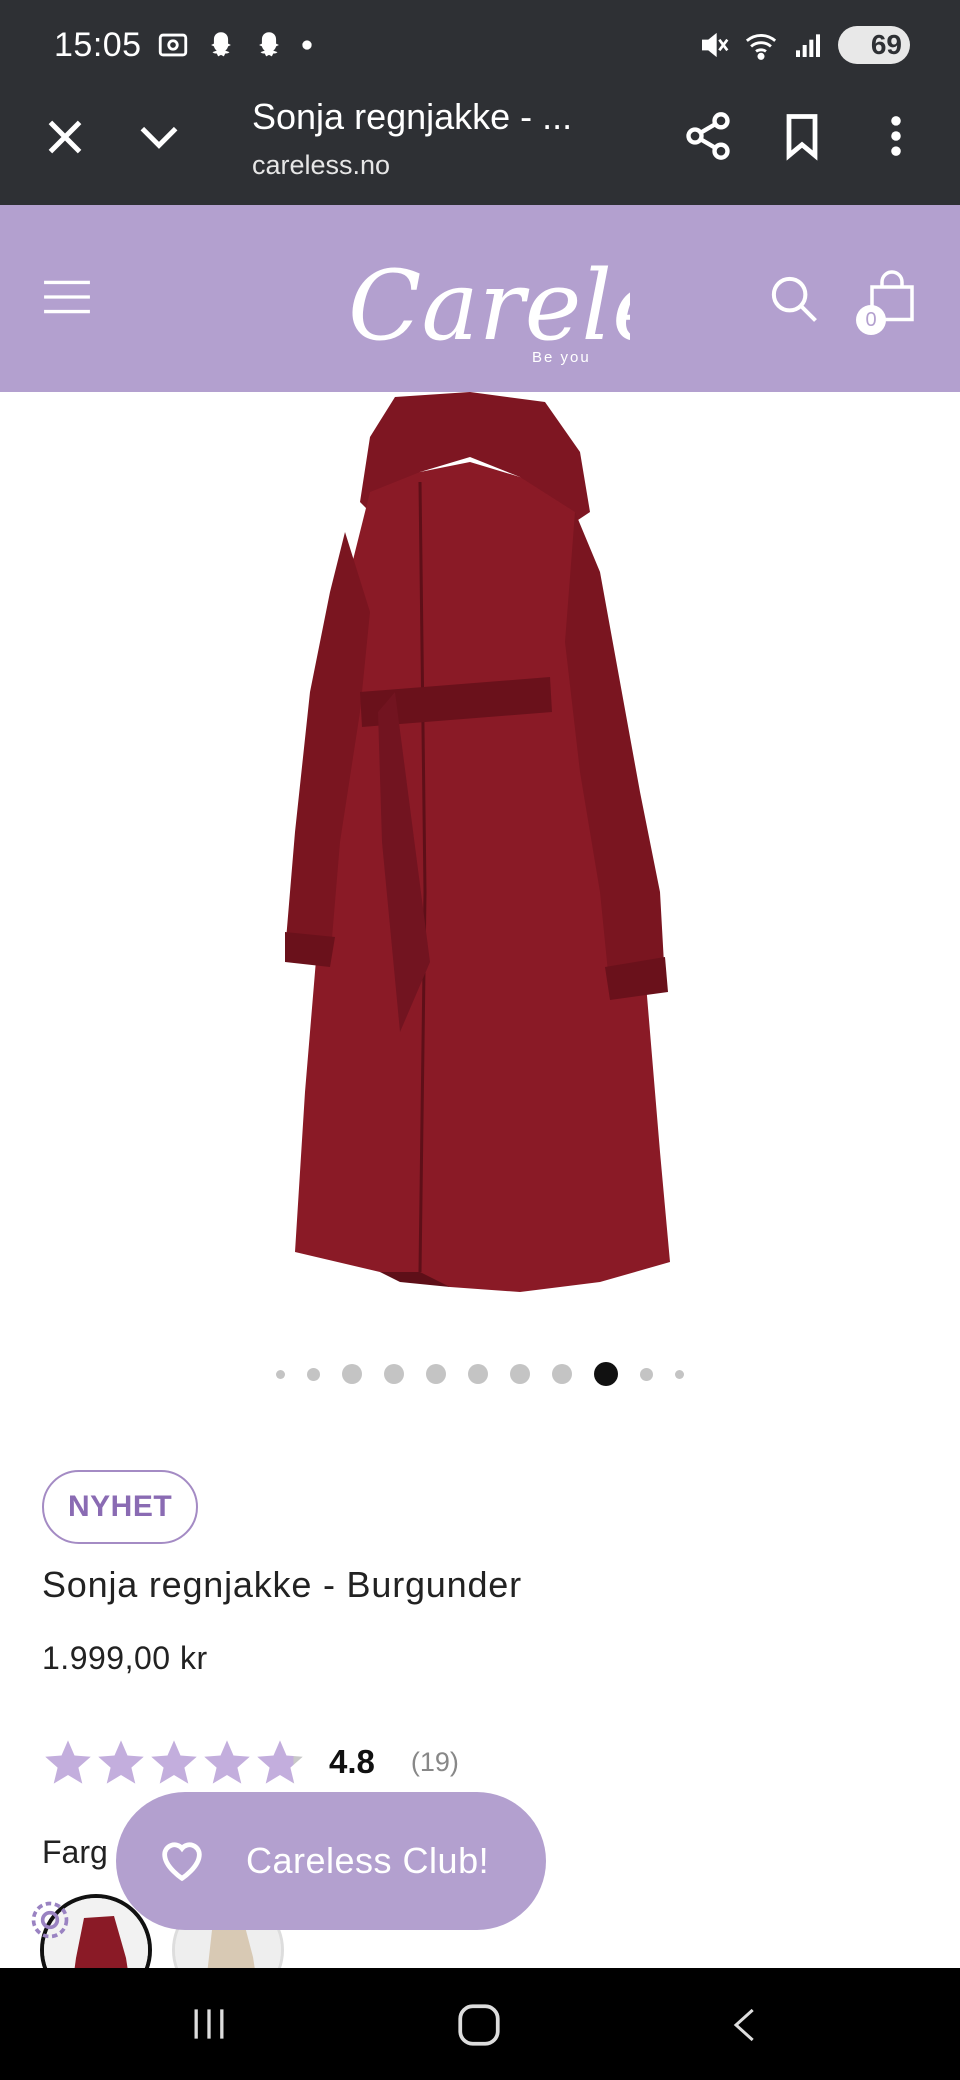 This screenshot has width=960, height=2080. I want to click on more-icon, so click(896, 136).